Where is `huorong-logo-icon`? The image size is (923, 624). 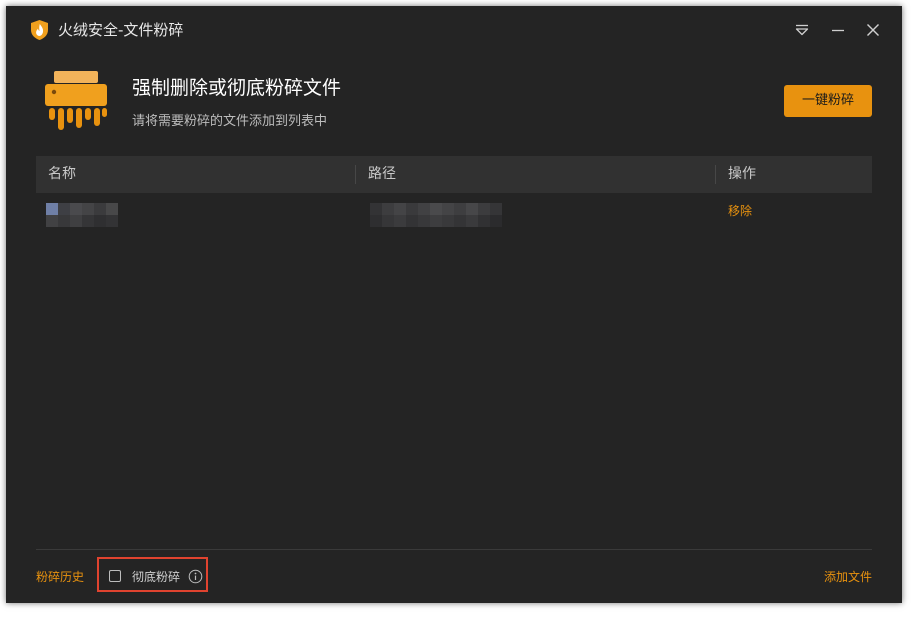
huorong-logo-icon is located at coordinates (39, 30).